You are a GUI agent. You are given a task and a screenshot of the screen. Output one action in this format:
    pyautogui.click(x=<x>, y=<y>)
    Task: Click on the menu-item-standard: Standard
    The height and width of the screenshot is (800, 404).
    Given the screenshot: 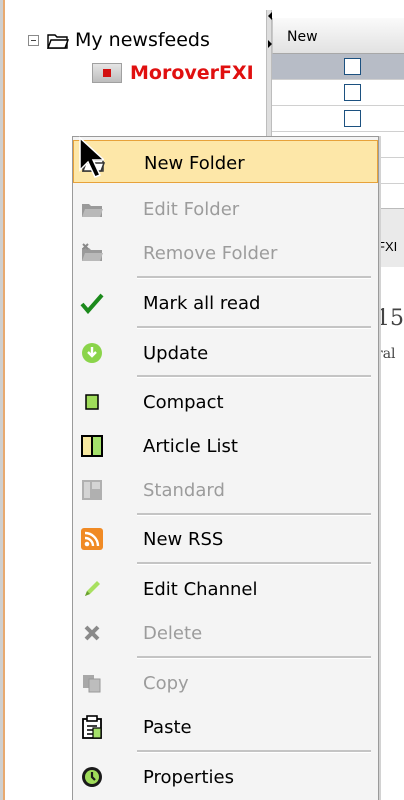 What is the action you would take?
    pyautogui.click(x=225, y=489)
    